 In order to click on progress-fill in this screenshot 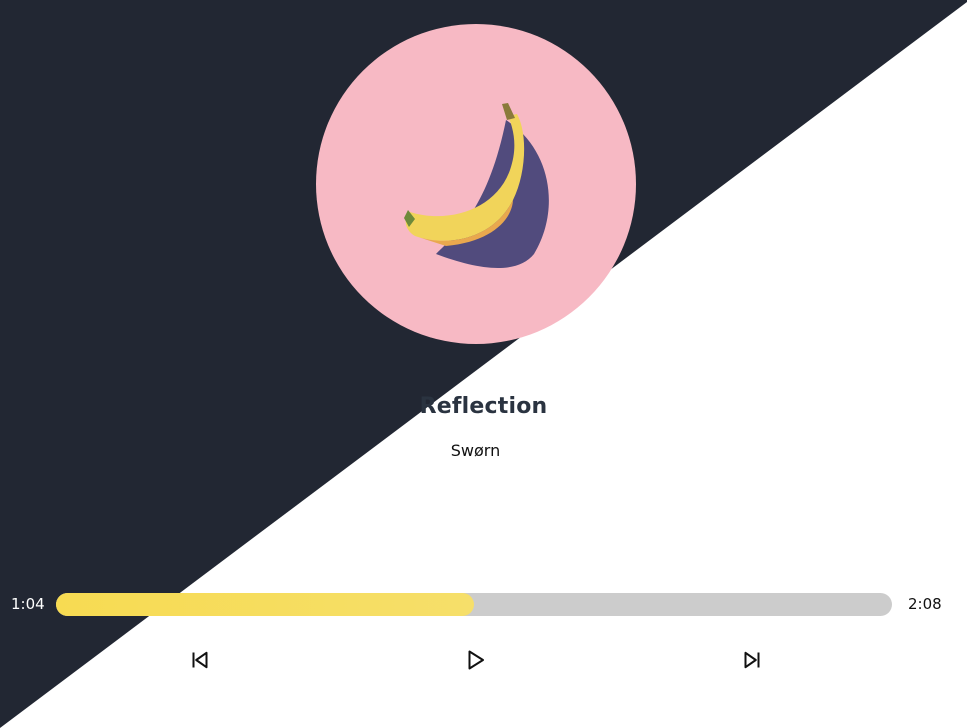, I will do `click(265, 604)`.